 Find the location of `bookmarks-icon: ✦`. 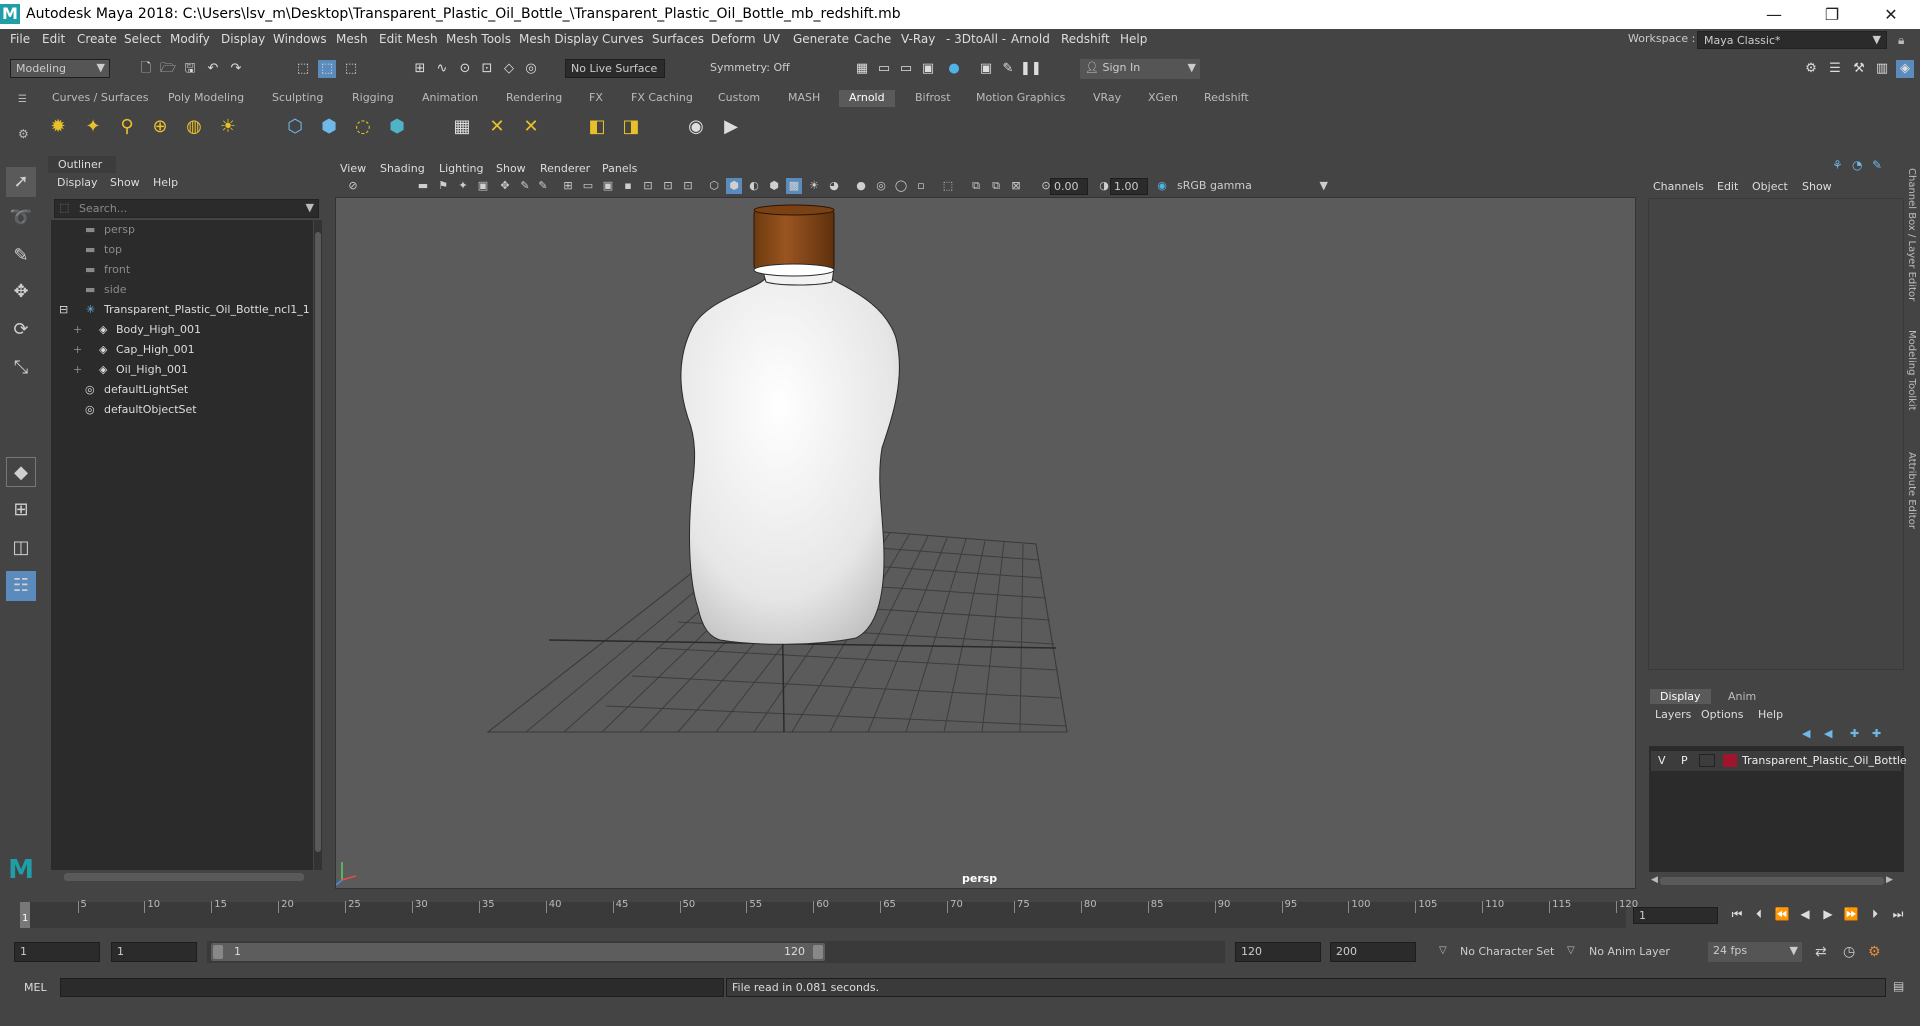

bookmarks-icon: ✦ is located at coordinates (463, 186).